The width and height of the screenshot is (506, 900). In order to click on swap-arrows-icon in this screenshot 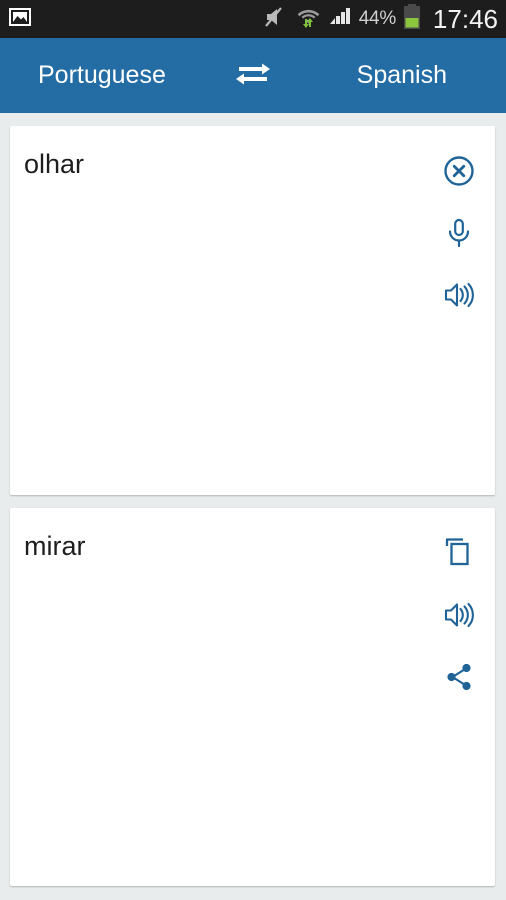, I will do `click(253, 75)`.